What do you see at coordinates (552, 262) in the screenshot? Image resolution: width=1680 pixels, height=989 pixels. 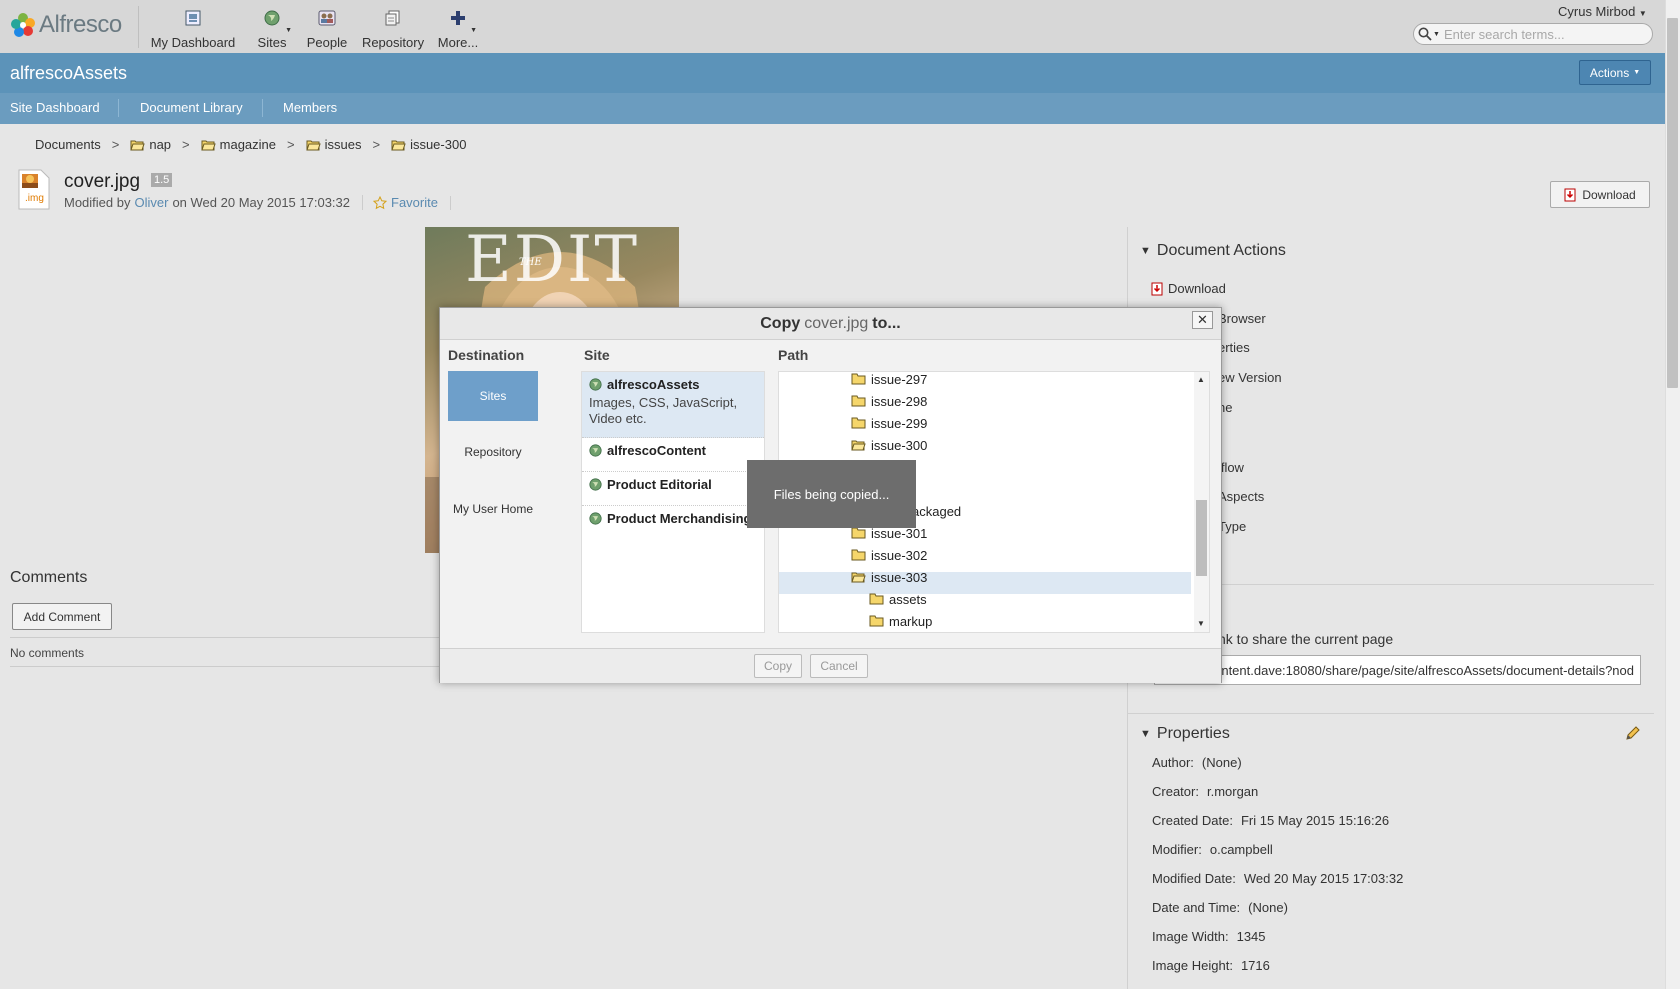 I see `preview-masthead: EDIT` at bounding box center [552, 262].